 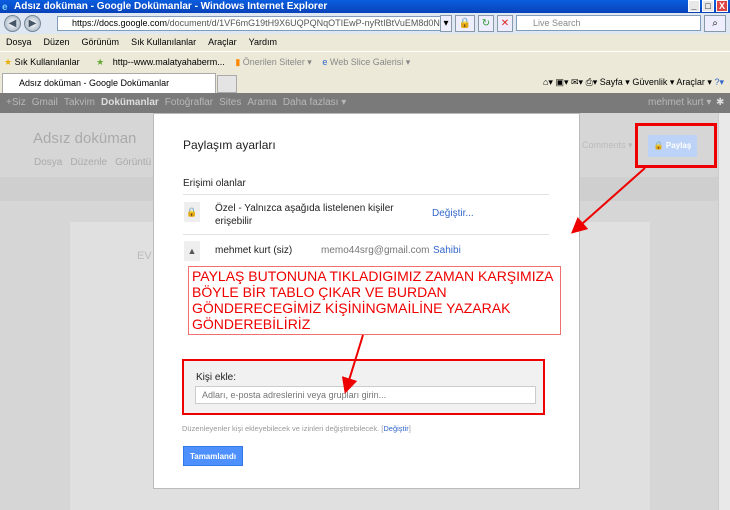 What do you see at coordinates (608, 200) in the screenshot?
I see `arrow-to-dialog` at bounding box center [608, 200].